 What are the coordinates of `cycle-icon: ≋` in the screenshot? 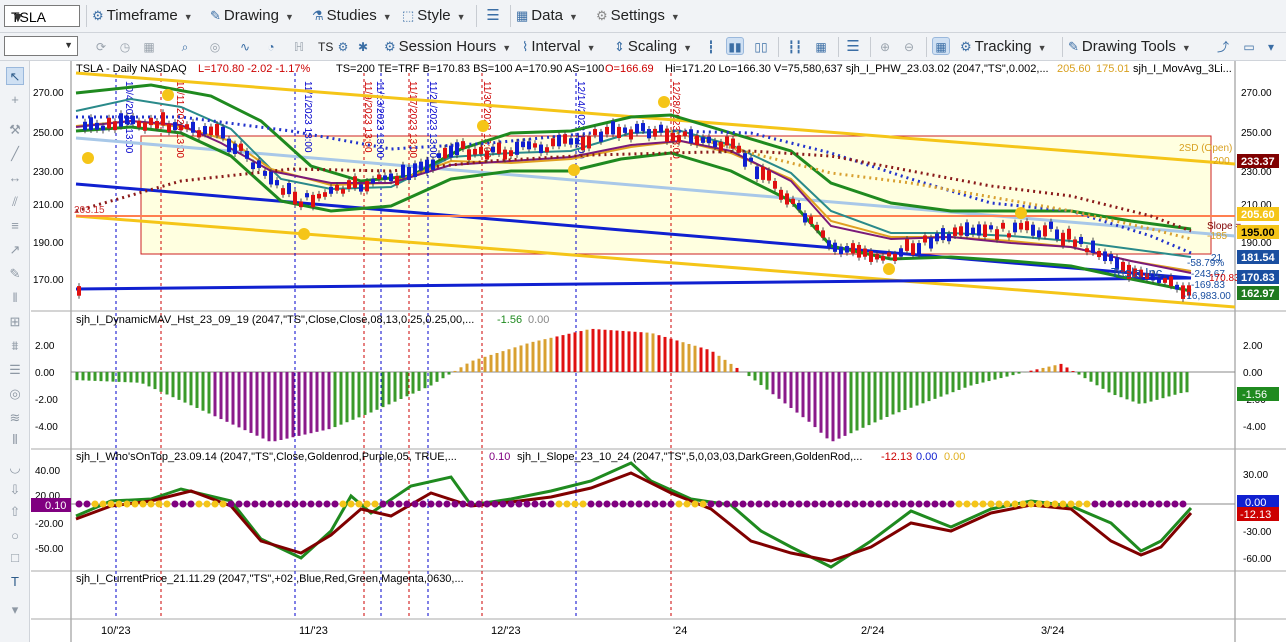 It's located at (15, 418).